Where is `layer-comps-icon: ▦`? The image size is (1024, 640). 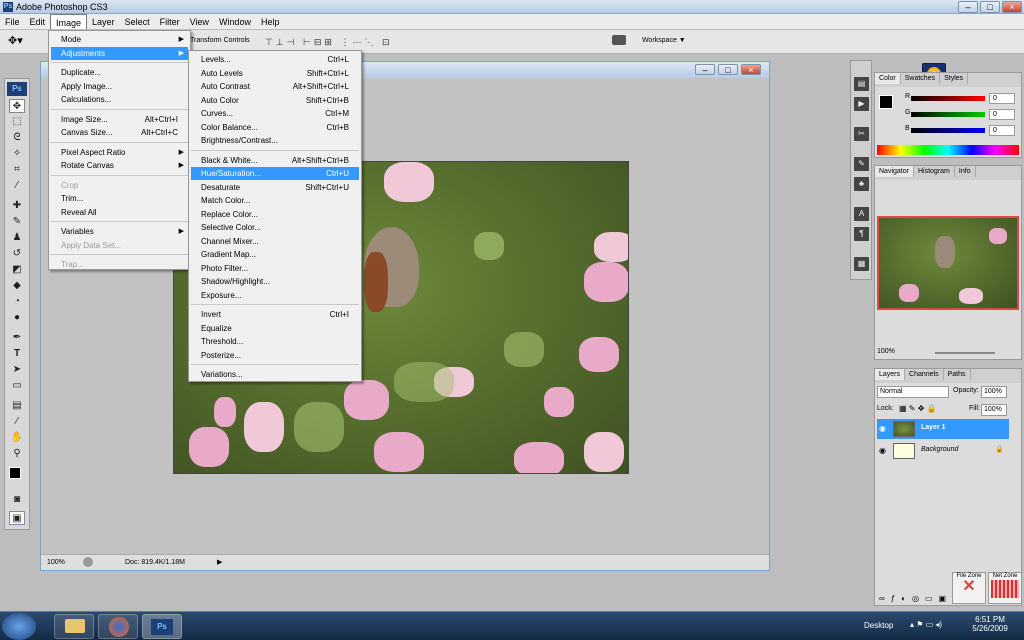 layer-comps-icon: ▦ is located at coordinates (861, 264).